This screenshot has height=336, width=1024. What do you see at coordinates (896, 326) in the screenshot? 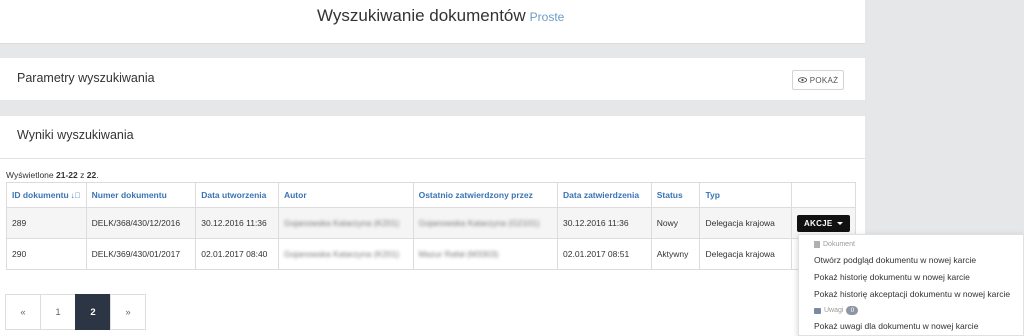
I see `menu-item-show-notes: Pokaż uwagi dla dokumentu w nowej karcie` at bounding box center [896, 326].